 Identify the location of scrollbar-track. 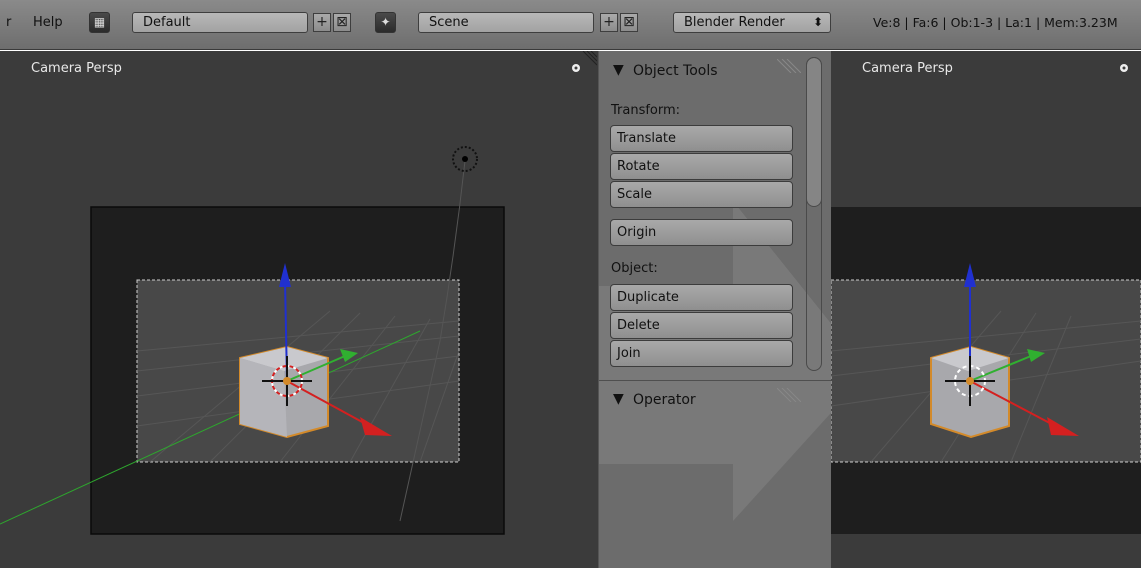
(814, 214).